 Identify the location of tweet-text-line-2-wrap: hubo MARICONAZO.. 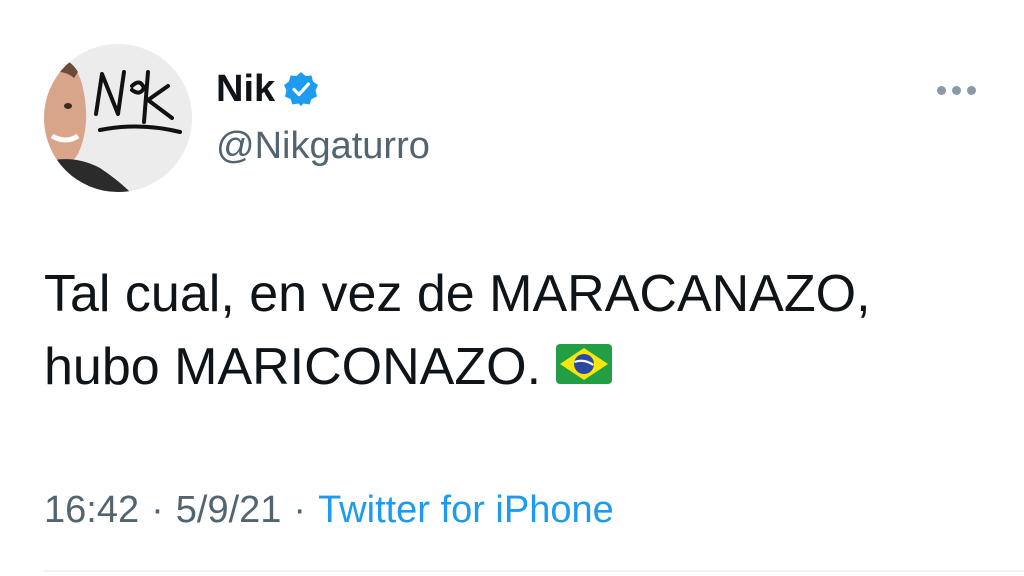
(519, 367).